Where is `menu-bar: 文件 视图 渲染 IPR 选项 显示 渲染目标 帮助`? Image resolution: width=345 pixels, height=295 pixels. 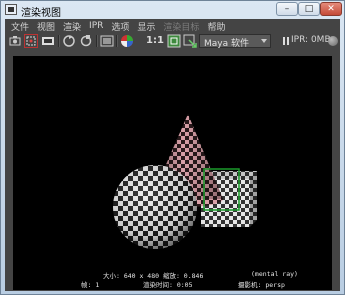
menu-bar: 文件 视图 渲染 IPR 选项 显示 渲染目标 帮助 is located at coordinates (172, 26).